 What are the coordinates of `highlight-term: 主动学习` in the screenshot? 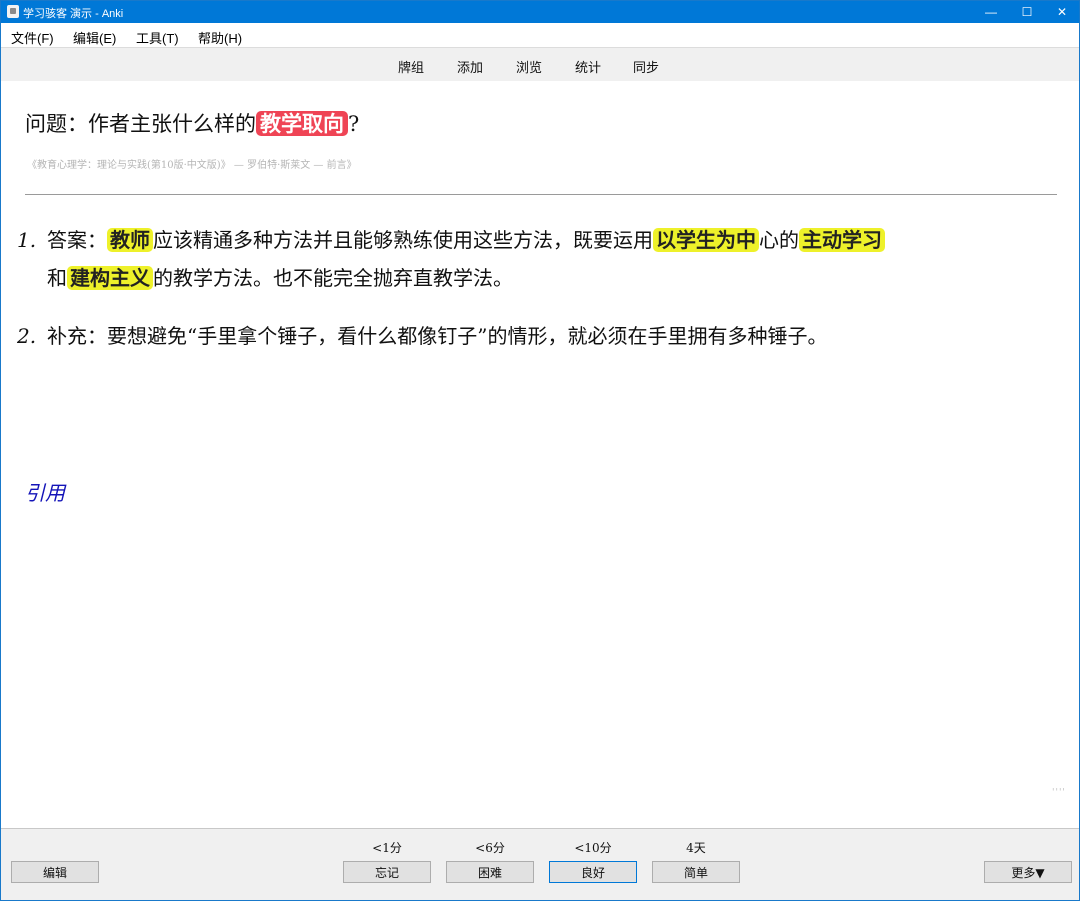 It's located at (842, 240).